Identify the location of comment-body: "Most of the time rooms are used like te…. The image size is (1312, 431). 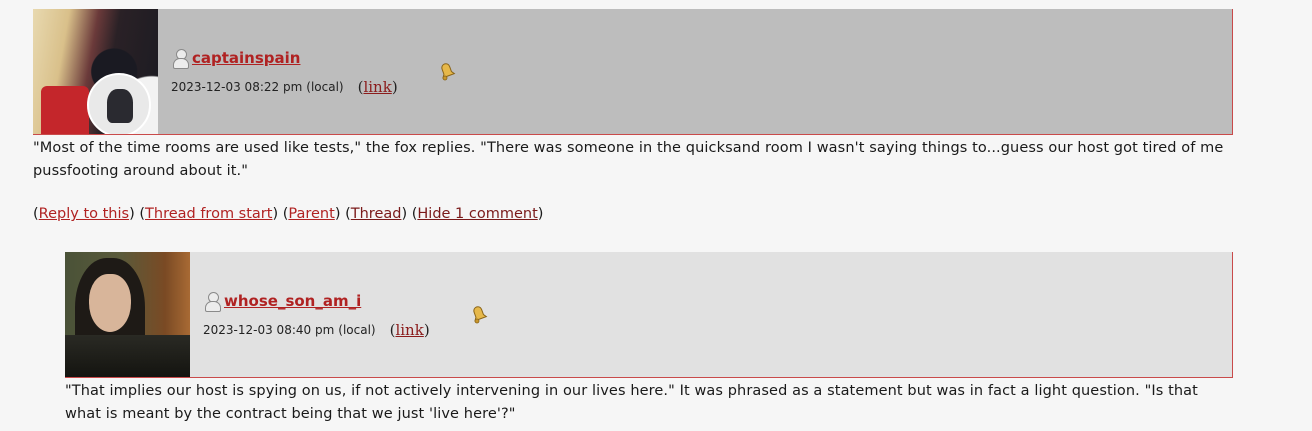
(628, 159).